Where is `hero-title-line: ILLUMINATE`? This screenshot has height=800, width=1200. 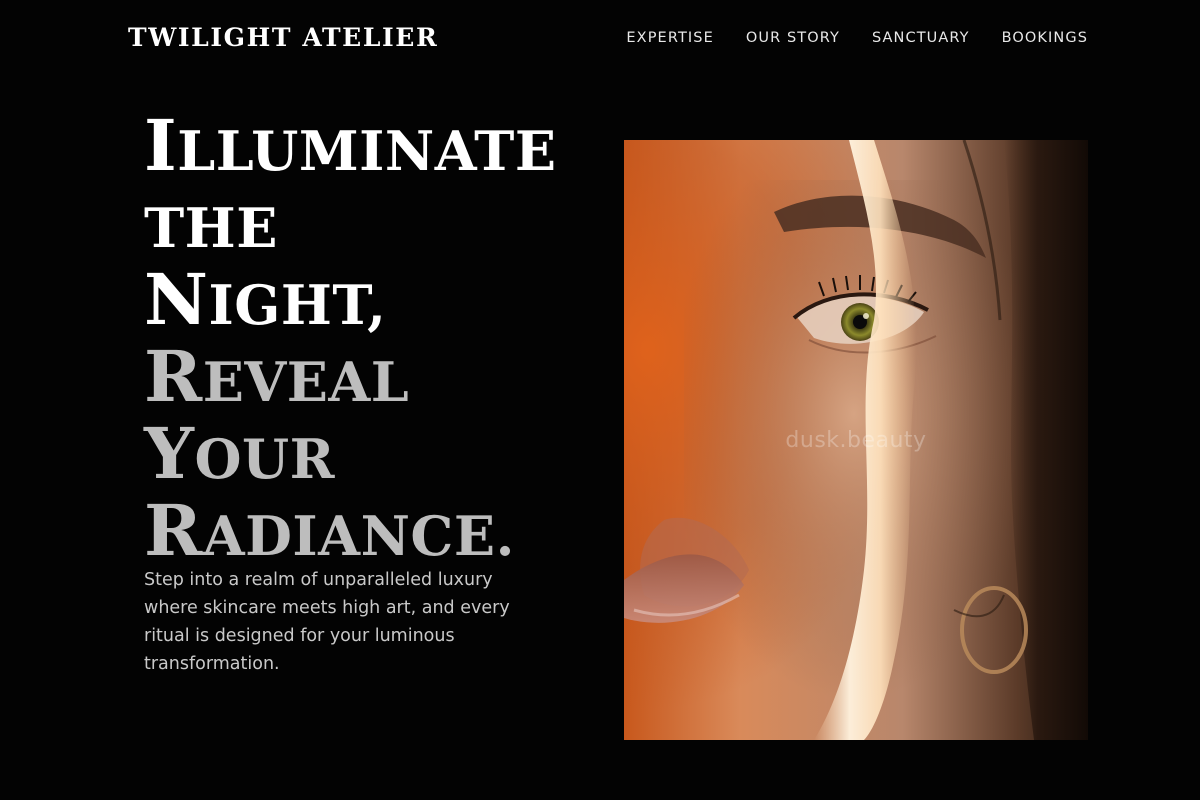
hero-title-line: ILLUMINATE is located at coordinates (374, 148).